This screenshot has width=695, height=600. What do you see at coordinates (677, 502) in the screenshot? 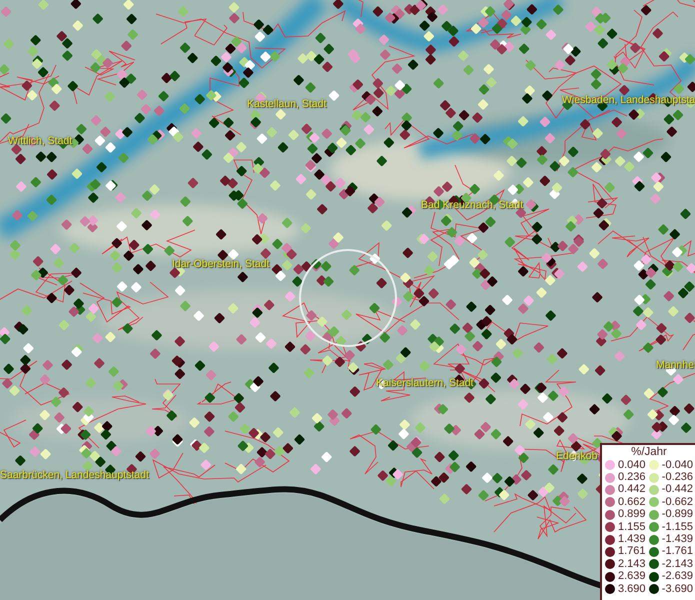
I see `legend-value: -0.662` at bounding box center [677, 502].